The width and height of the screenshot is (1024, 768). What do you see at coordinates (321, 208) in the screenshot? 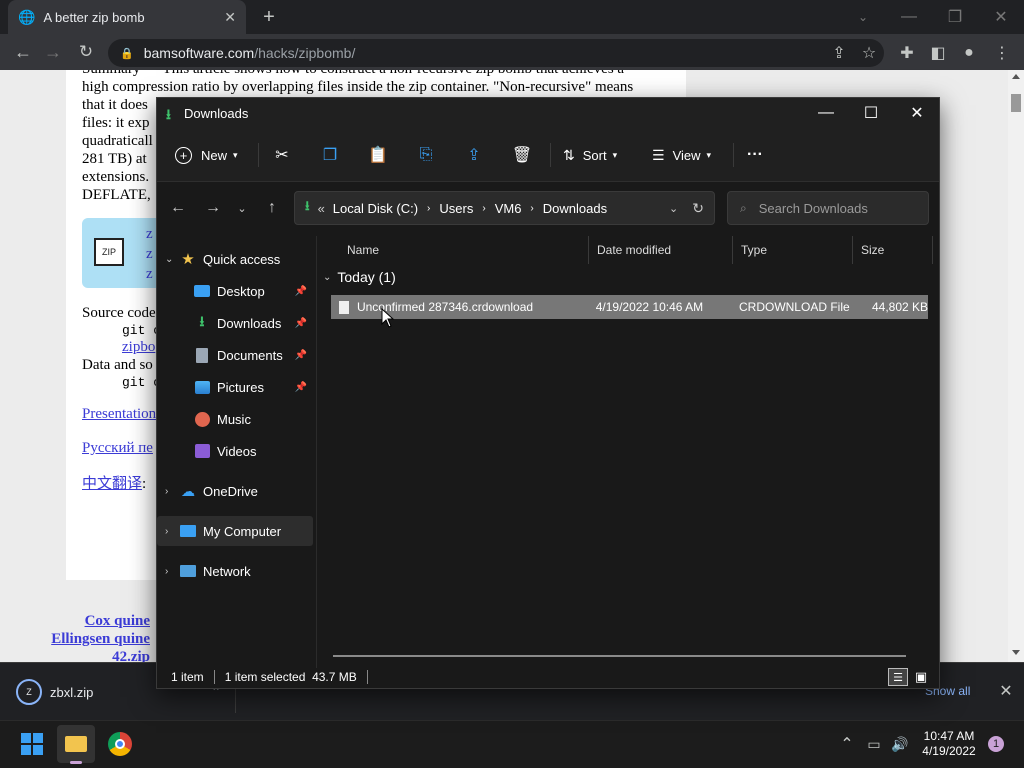
I see `breadcrumb-overflow: «` at bounding box center [321, 208].